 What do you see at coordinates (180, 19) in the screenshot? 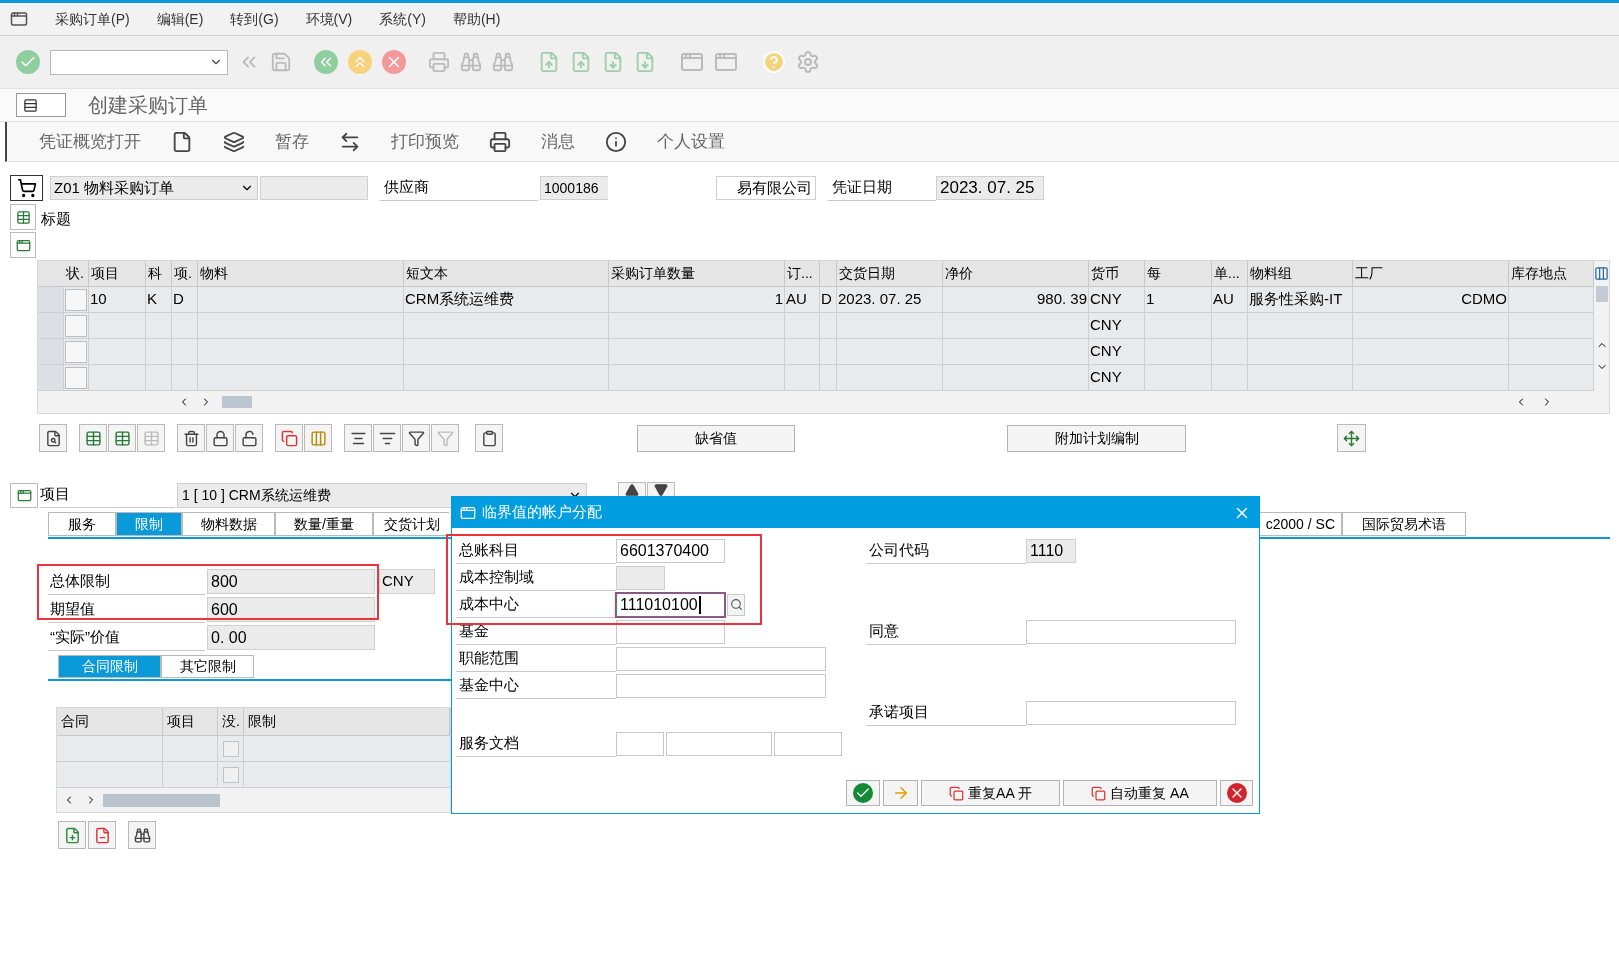
I see `menu-item: 编辑(E)` at bounding box center [180, 19].